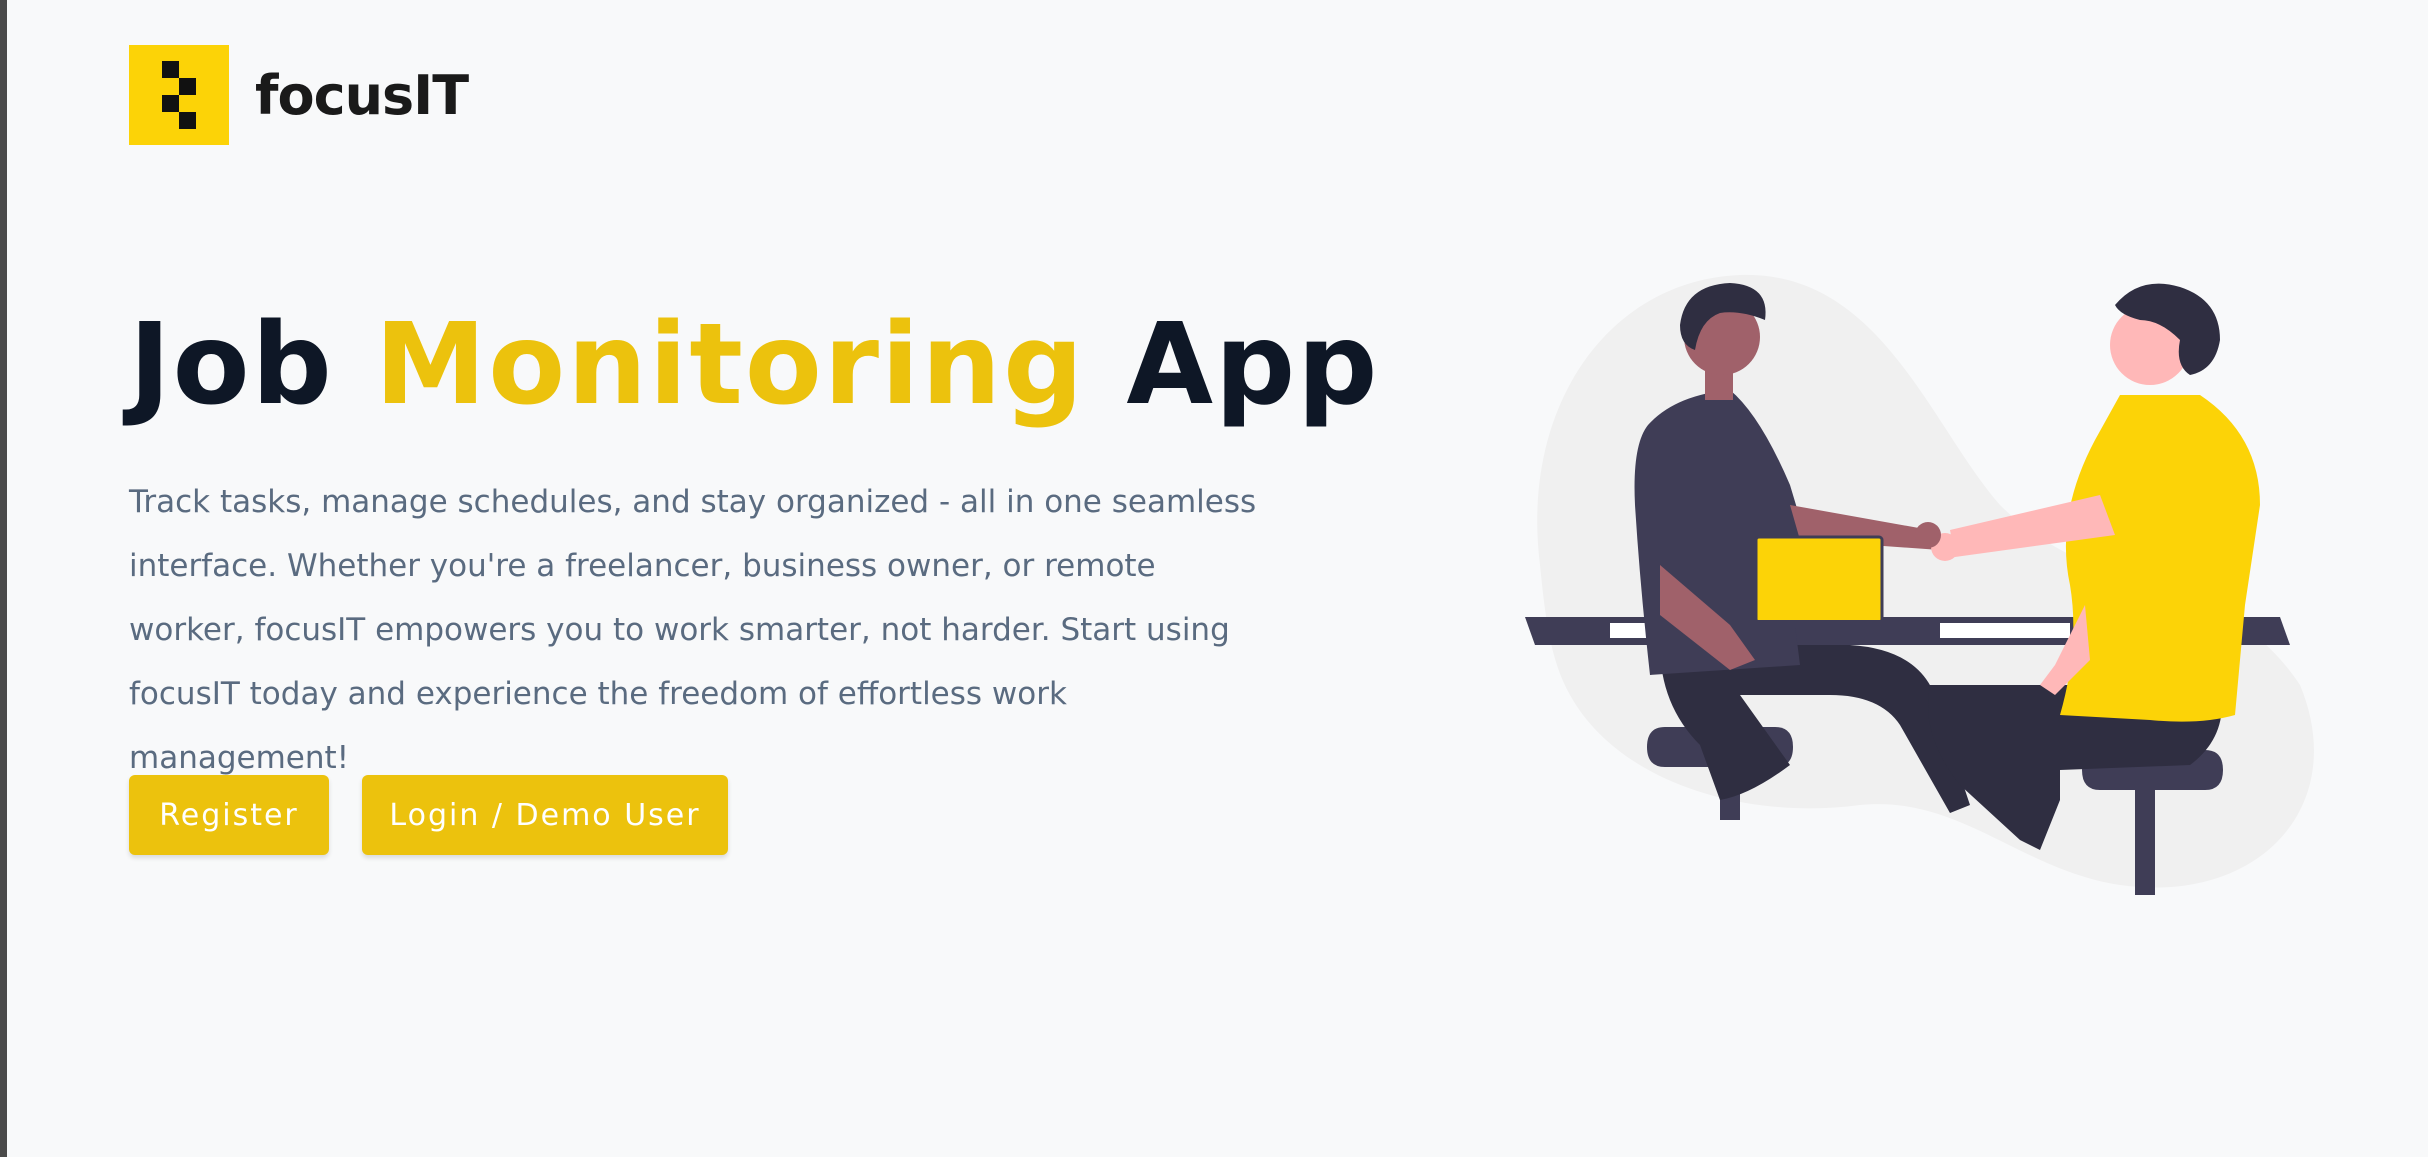 The width and height of the screenshot is (2428, 1157). Describe the element at coordinates (362, 95) in the screenshot. I see `brand-name: focusIT` at that location.